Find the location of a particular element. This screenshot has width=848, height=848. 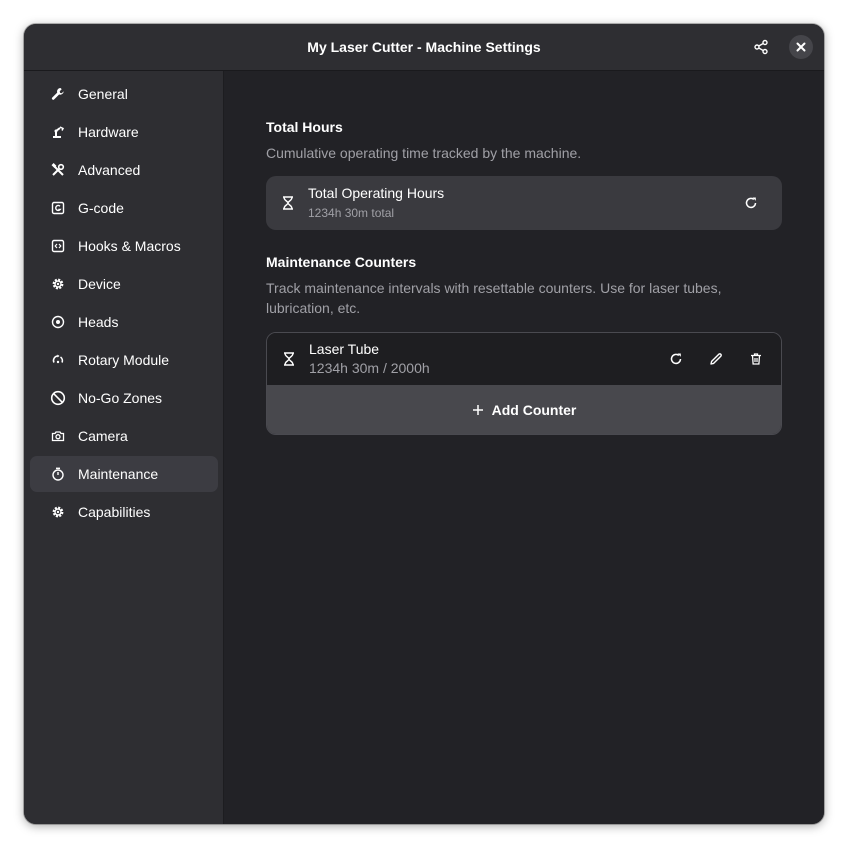

row-subtitle: 1234h 30m total is located at coordinates (351, 213).